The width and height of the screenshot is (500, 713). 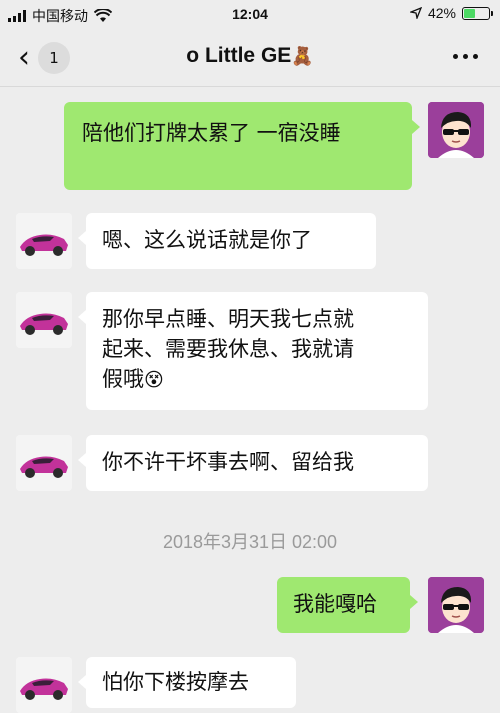 I want to click on message-timestamp: 2018年3月31日 02:00, so click(x=250, y=542).